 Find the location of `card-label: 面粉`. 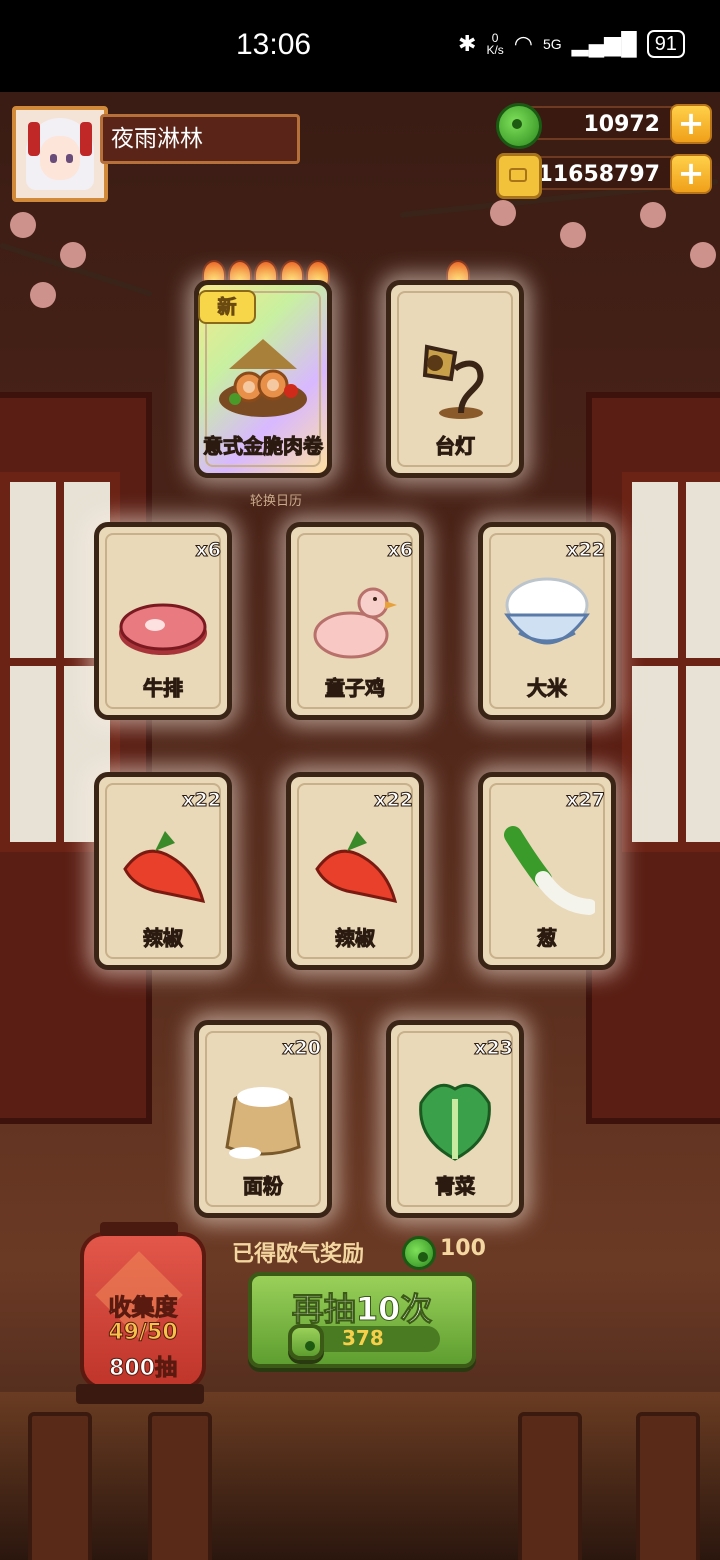

card-label: 面粉 is located at coordinates (263, 1186).